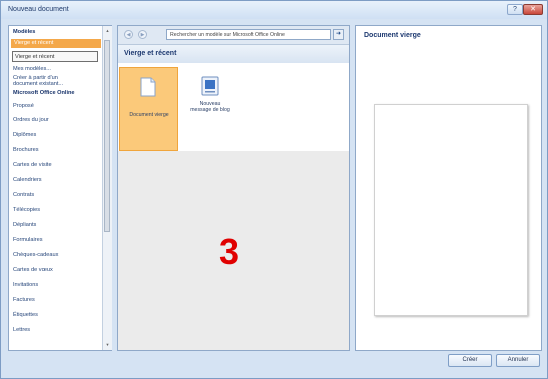 The width and height of the screenshot is (548, 379). I want to click on sidebar-item-calendriers: Calendriers, so click(27, 180).